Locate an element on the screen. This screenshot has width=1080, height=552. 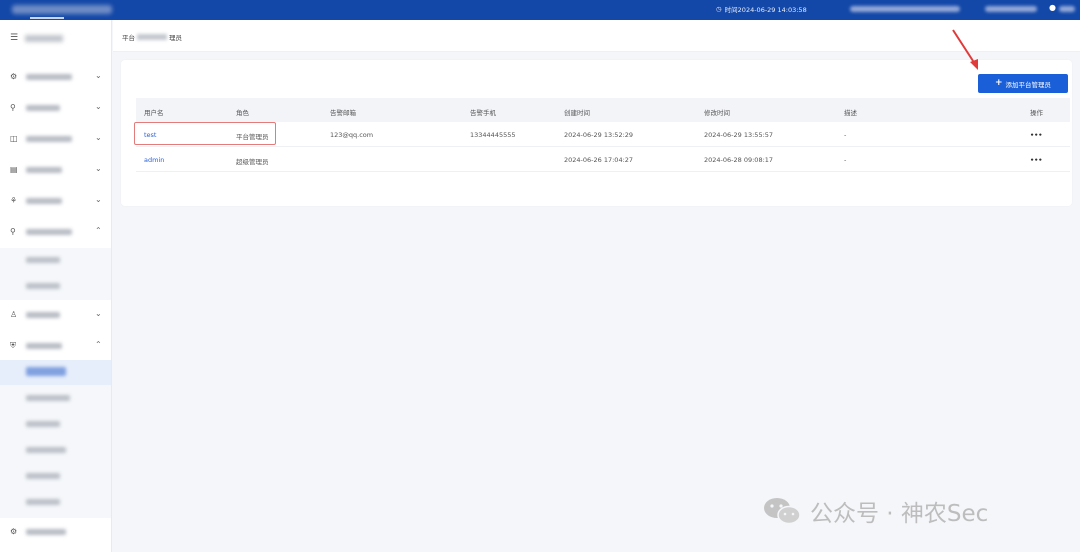
sidebar-item-2: ⚲ ⌄ is located at coordinates (55, 108).